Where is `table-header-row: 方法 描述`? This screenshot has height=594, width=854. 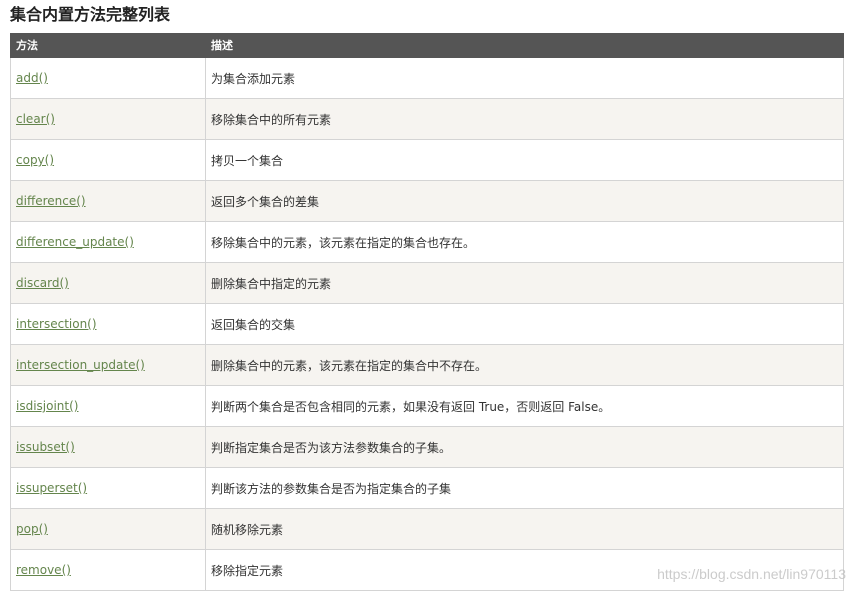
table-header-row: 方法 描述 is located at coordinates (427, 45).